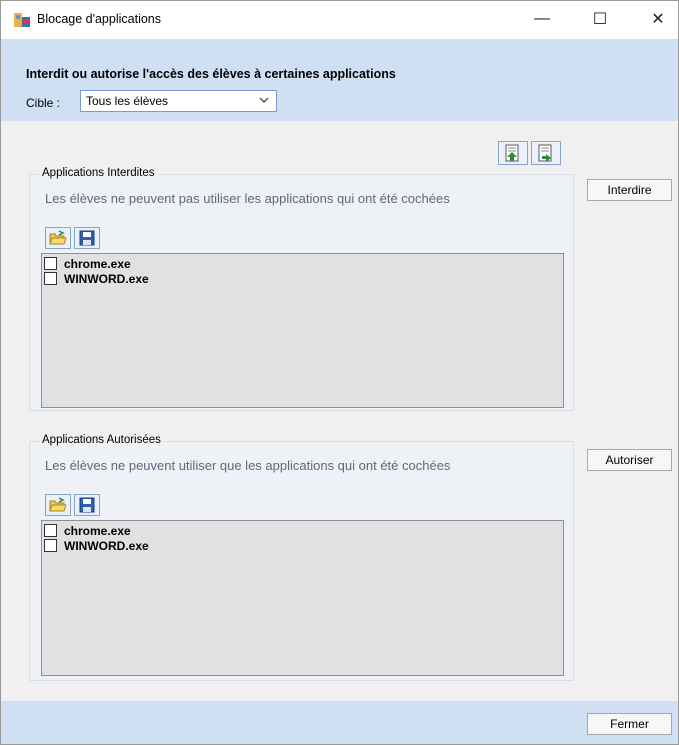 The height and width of the screenshot is (745, 679). I want to click on fermer-button: Fermer, so click(629, 724).